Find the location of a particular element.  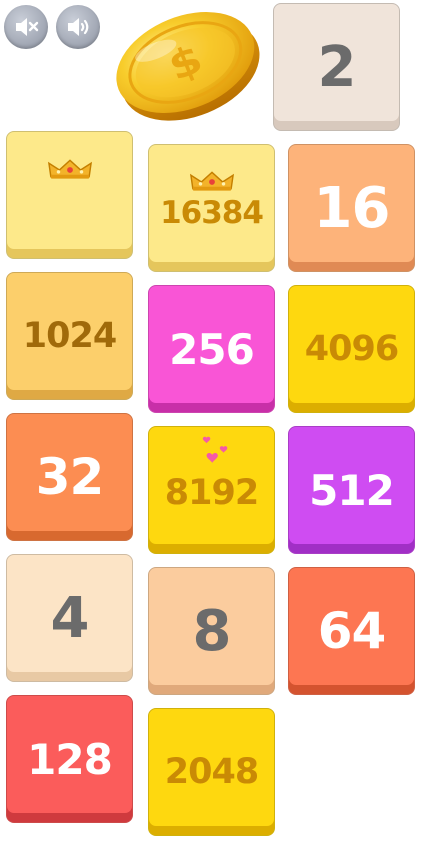

tile-value: 4096 is located at coordinates (351, 349).